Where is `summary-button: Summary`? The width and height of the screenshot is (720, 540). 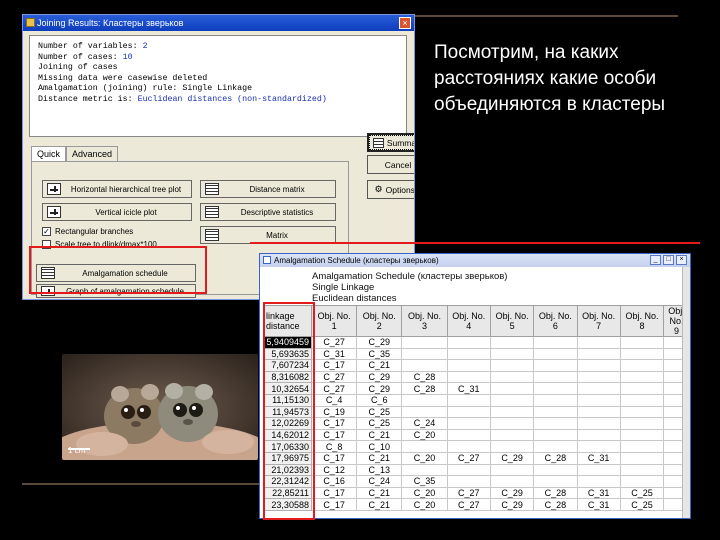
summary-button: Summary is located at coordinates (390, 142).